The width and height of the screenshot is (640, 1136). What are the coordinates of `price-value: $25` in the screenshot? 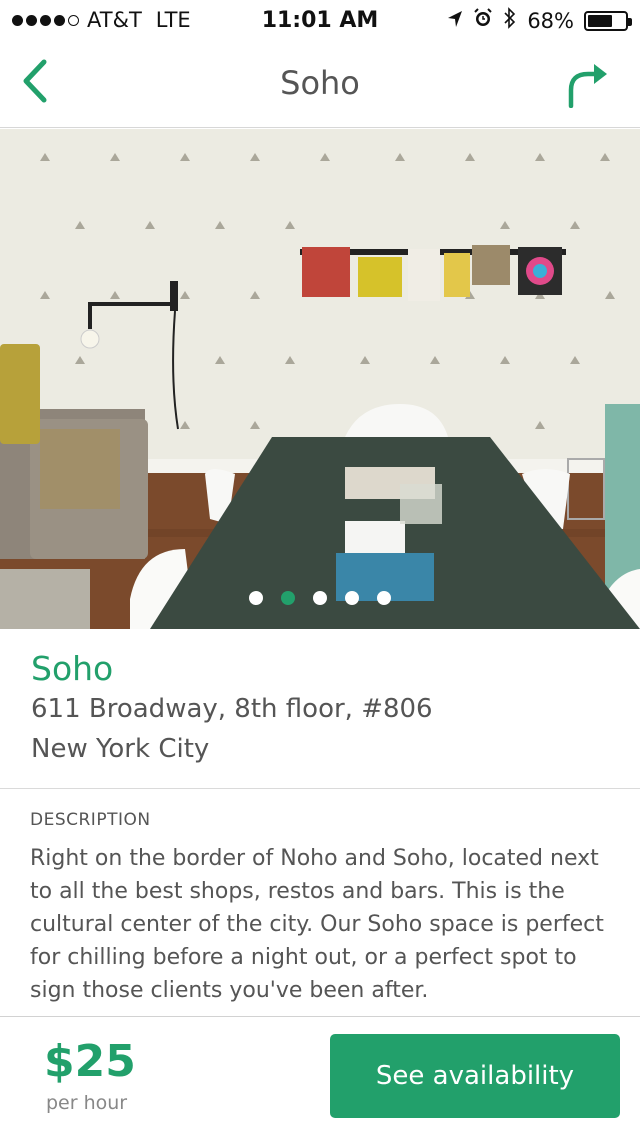 It's located at (90, 1061).